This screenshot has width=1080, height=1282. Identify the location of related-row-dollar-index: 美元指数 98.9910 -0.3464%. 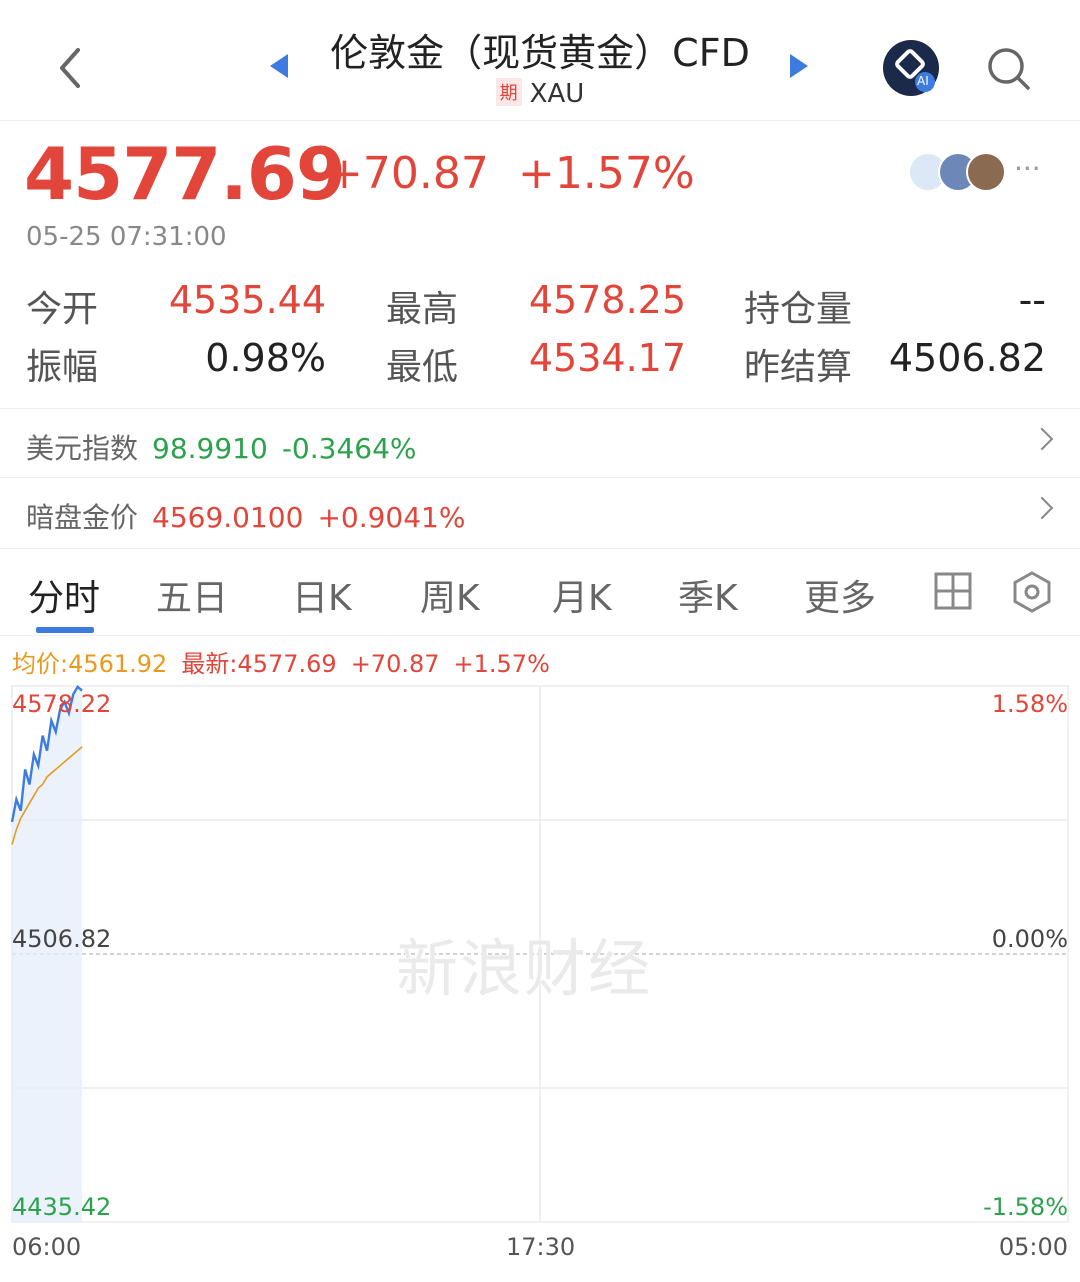
(540, 442).